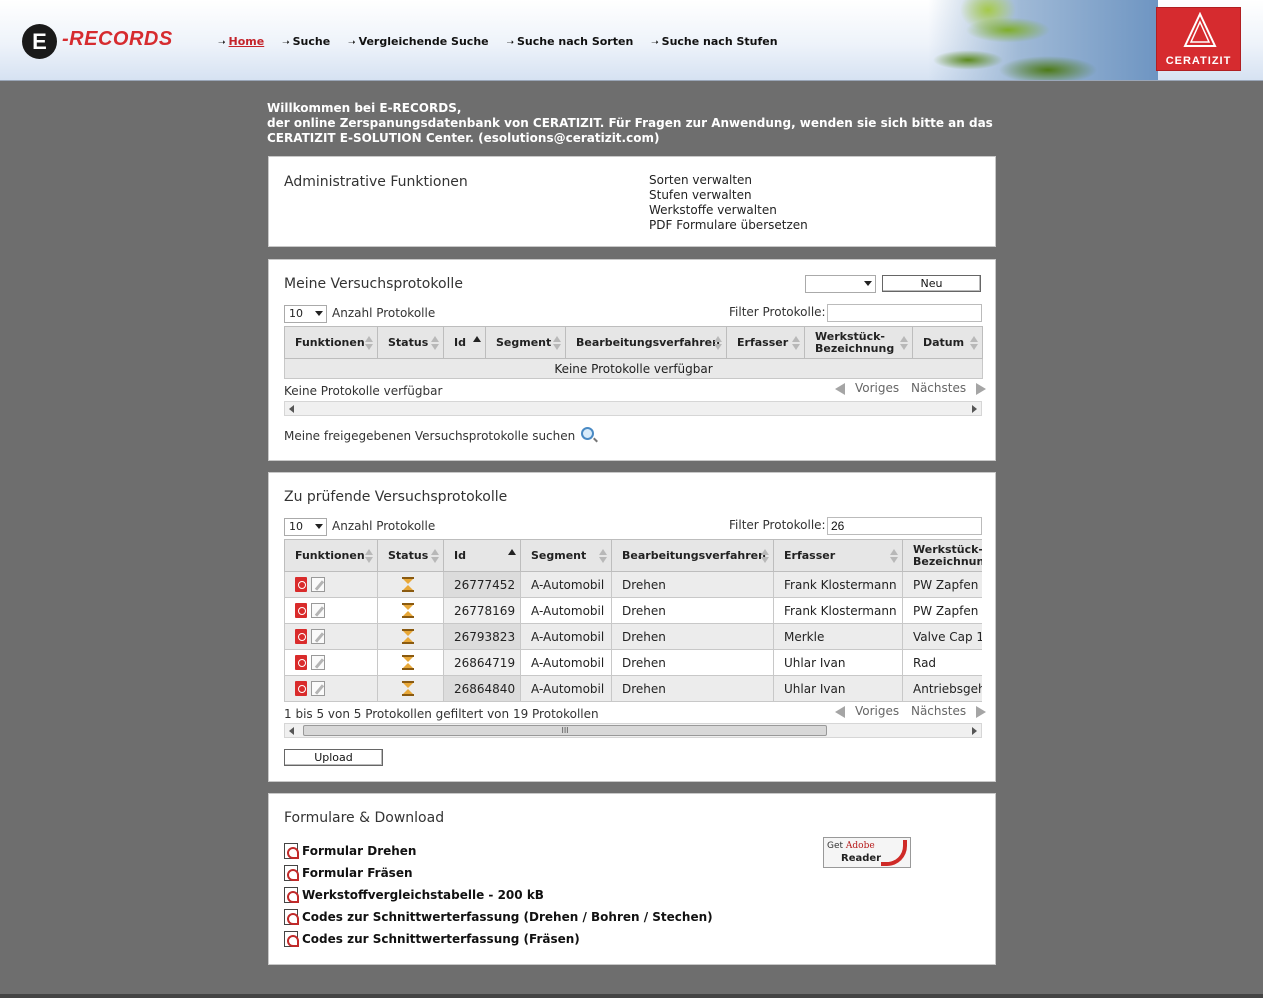 The width and height of the screenshot is (1263, 998). What do you see at coordinates (1198, 39) in the screenshot?
I see `ceratizit-logo: CERATIZIT` at bounding box center [1198, 39].